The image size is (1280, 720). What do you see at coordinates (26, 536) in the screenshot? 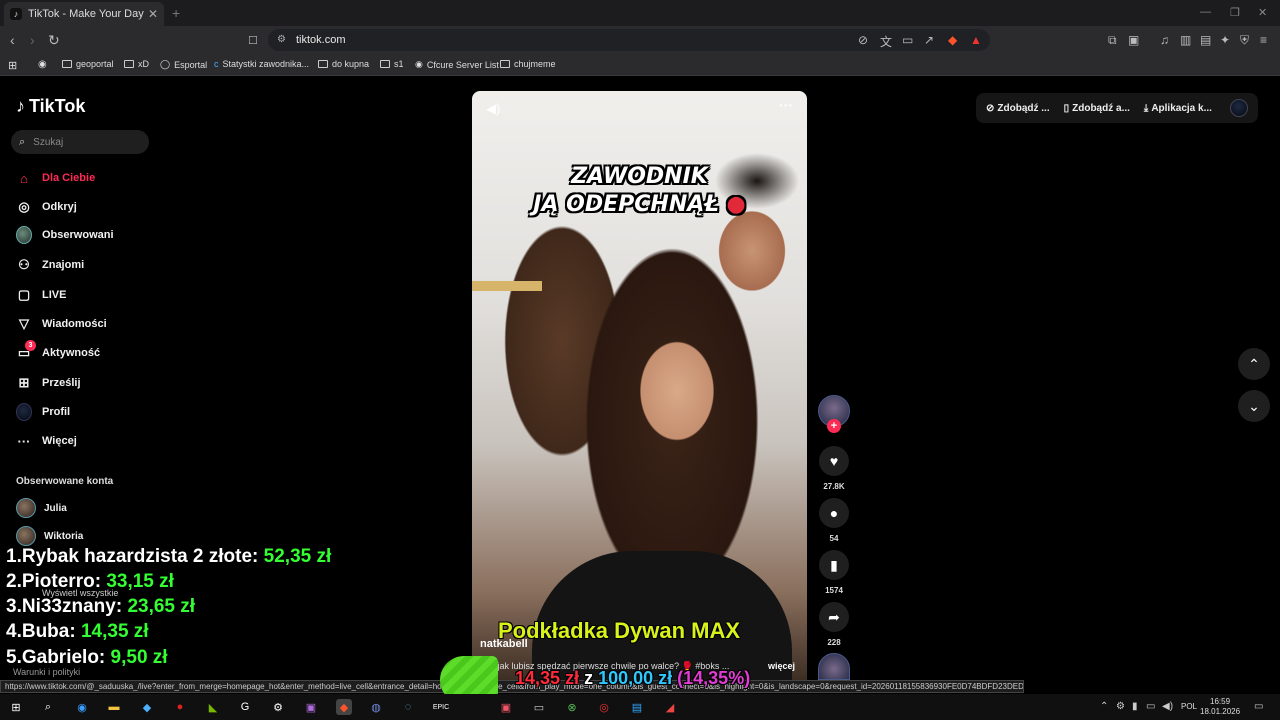
I see `avatar` at bounding box center [26, 536].